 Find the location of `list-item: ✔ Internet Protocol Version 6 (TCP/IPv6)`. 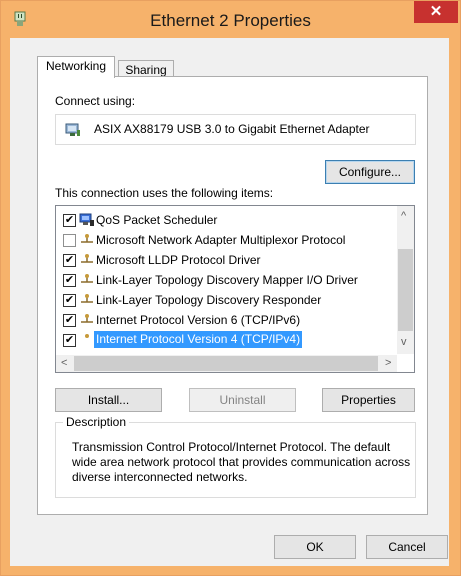

list-item: ✔ Internet Protocol Version 6 (TCP/IPv6) is located at coordinates (226, 320).